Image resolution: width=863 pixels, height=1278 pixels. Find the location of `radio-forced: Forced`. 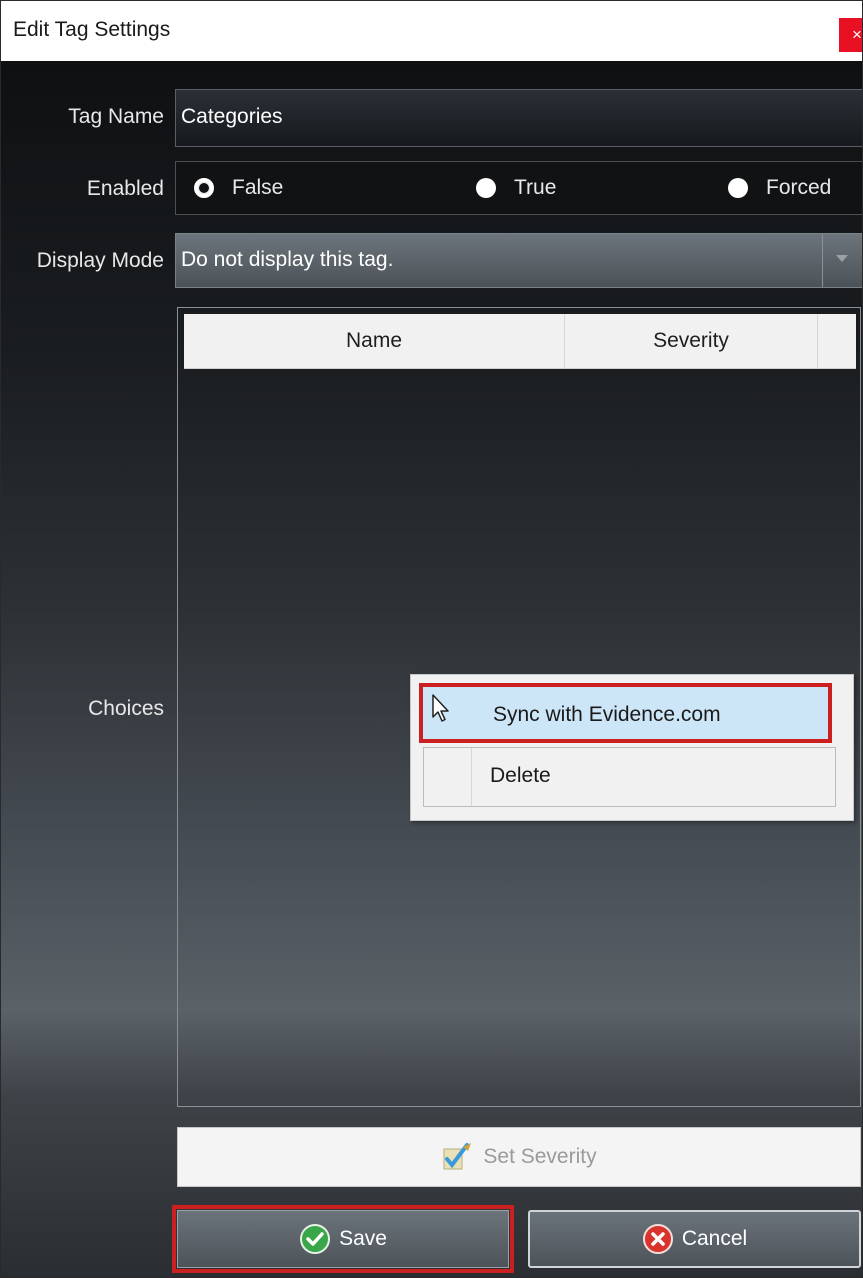

radio-forced: Forced is located at coordinates (779, 188).